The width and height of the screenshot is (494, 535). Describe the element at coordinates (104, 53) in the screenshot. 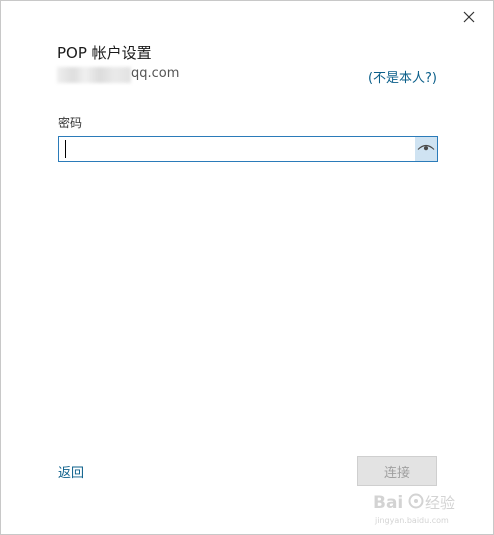

I see `dialog-title: POP 帐户设置` at that location.